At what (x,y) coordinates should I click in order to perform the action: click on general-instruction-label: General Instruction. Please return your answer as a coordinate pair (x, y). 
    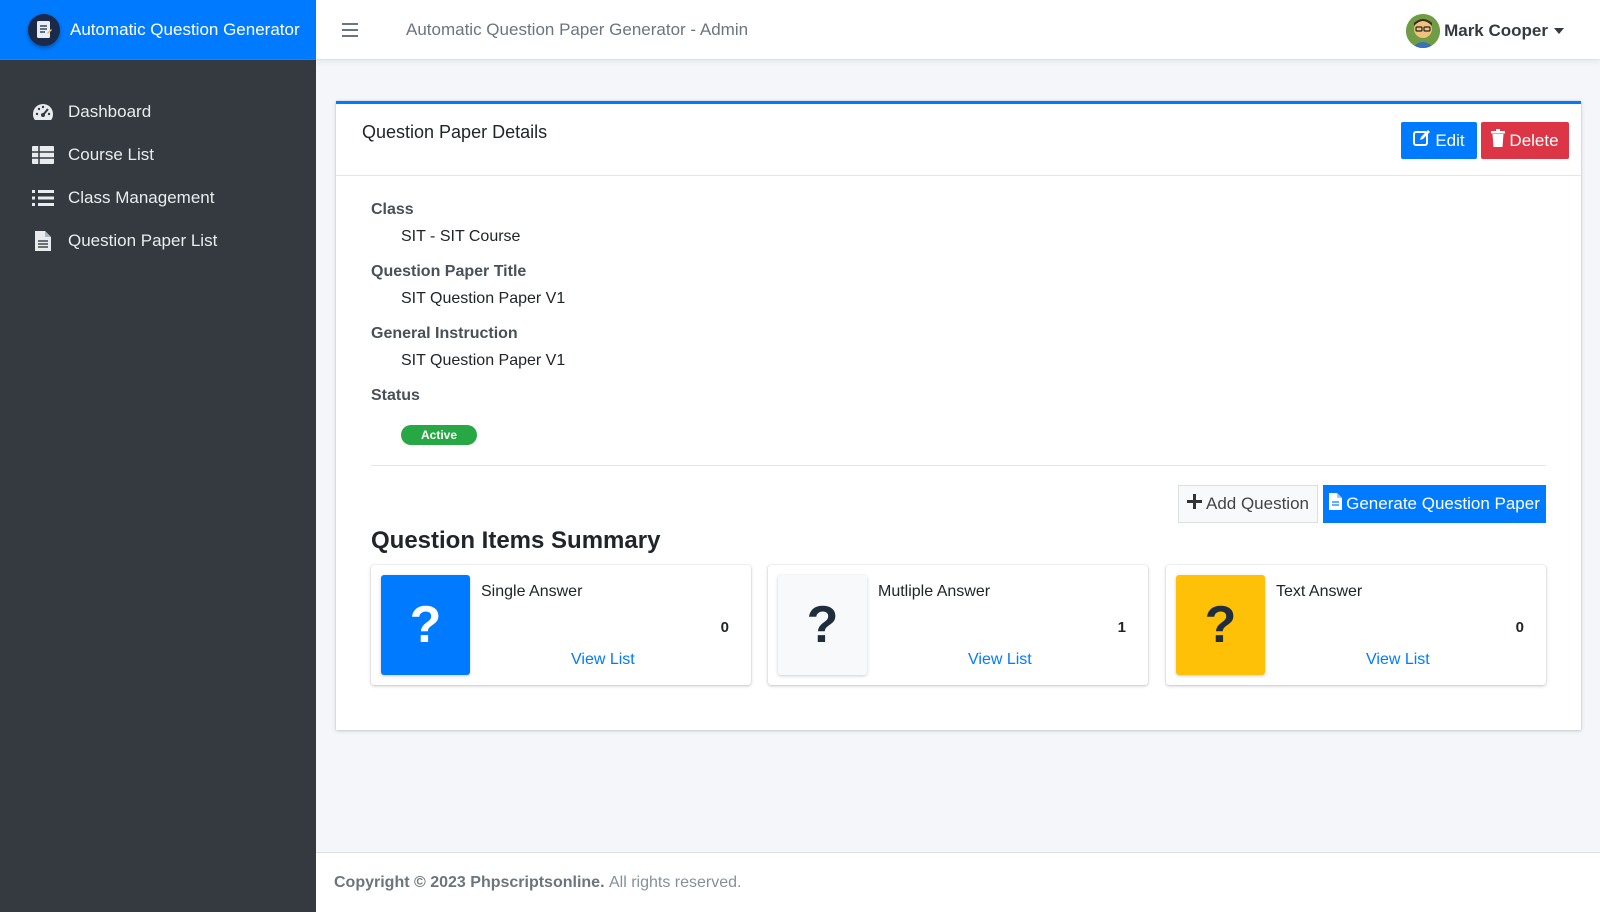
    Looking at the image, I should click on (444, 333).